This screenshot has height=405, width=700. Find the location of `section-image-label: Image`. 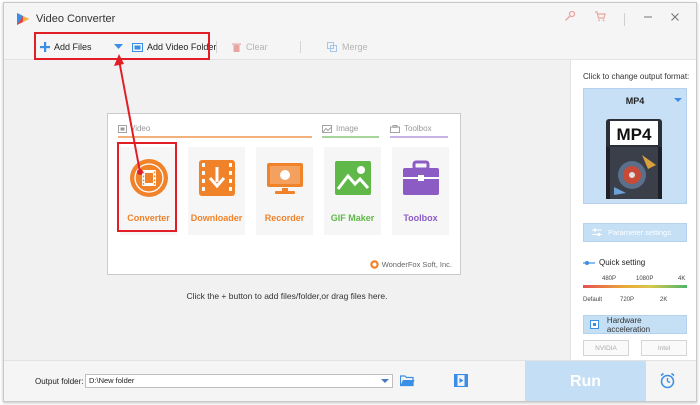

section-image-label: Image is located at coordinates (347, 128).